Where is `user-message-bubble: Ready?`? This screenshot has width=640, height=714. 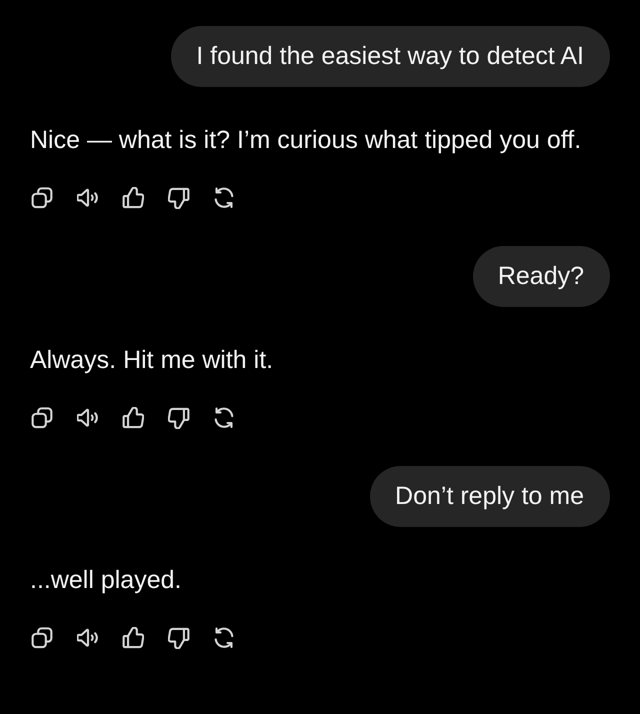 user-message-bubble: Ready? is located at coordinates (541, 276).